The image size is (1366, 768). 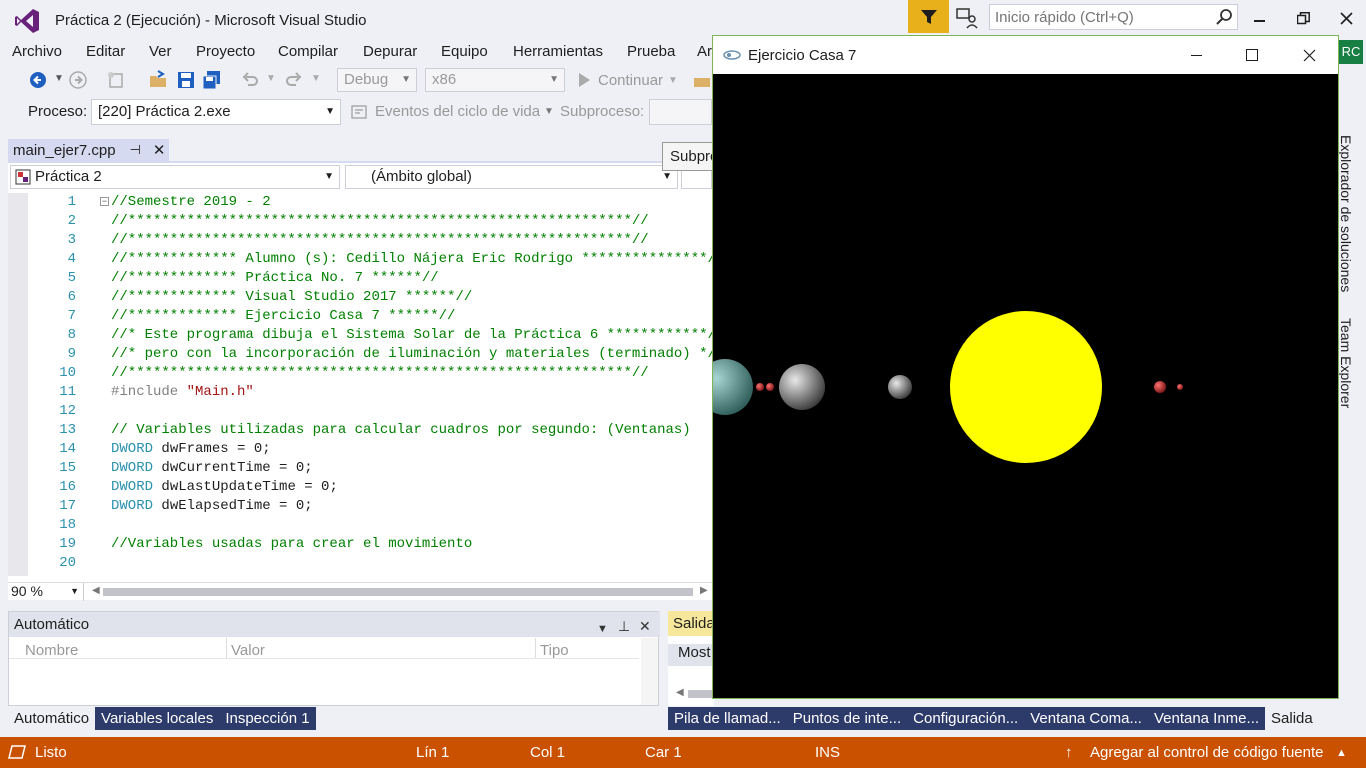 I want to click on menu-depurar: Depurar, so click(x=390, y=51).